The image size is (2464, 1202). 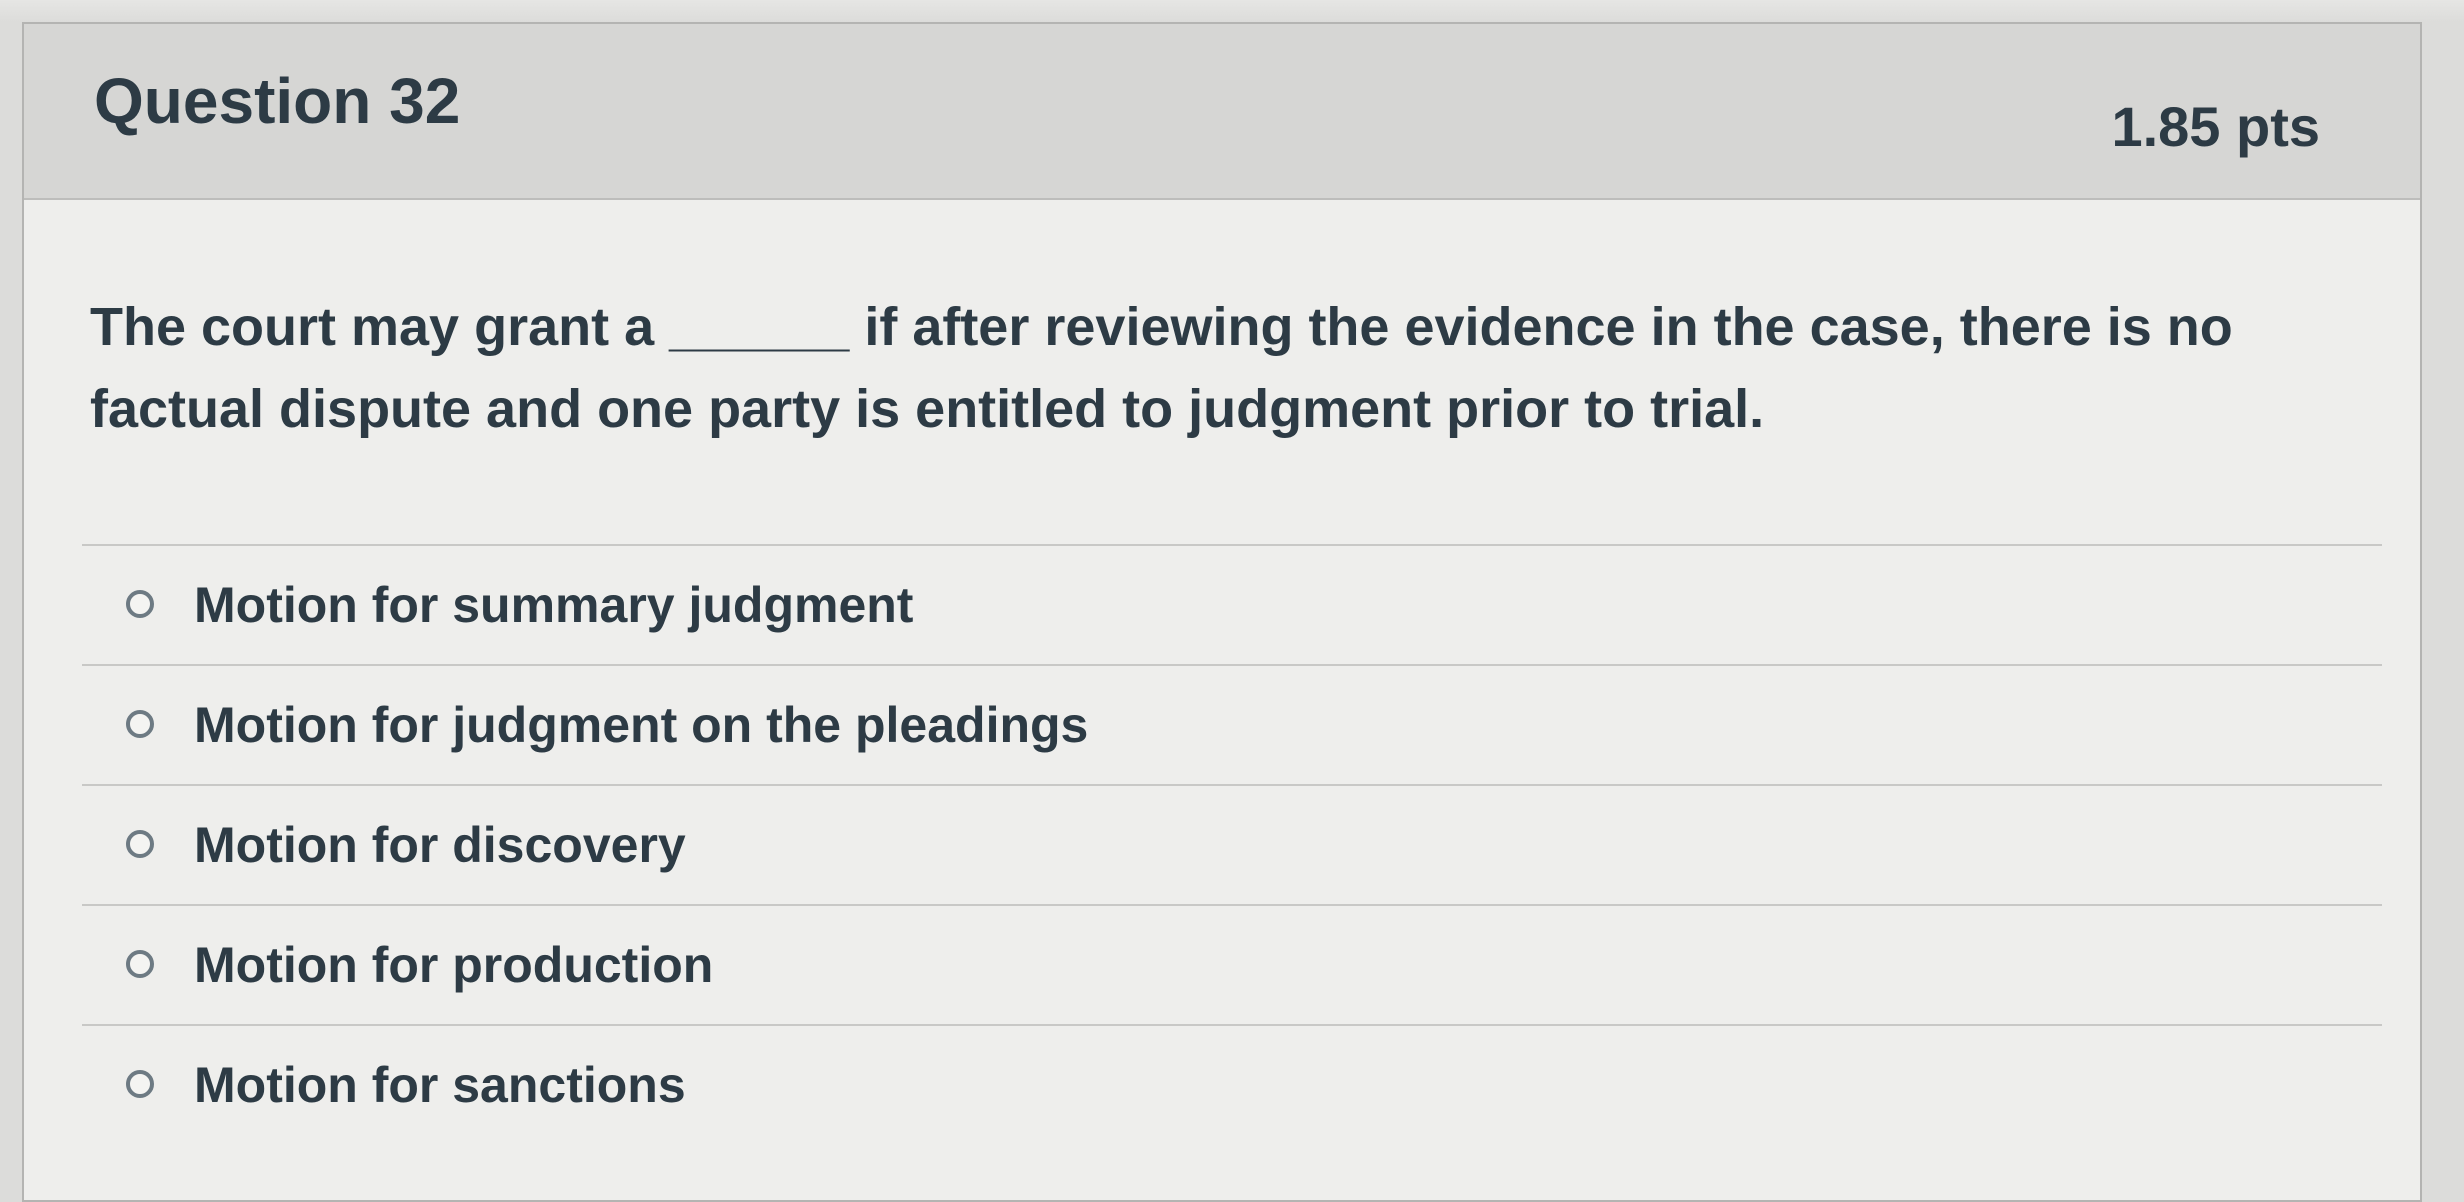 What do you see at coordinates (553, 605) in the screenshot?
I see `answer-label: Motion for summary judgment` at bounding box center [553, 605].